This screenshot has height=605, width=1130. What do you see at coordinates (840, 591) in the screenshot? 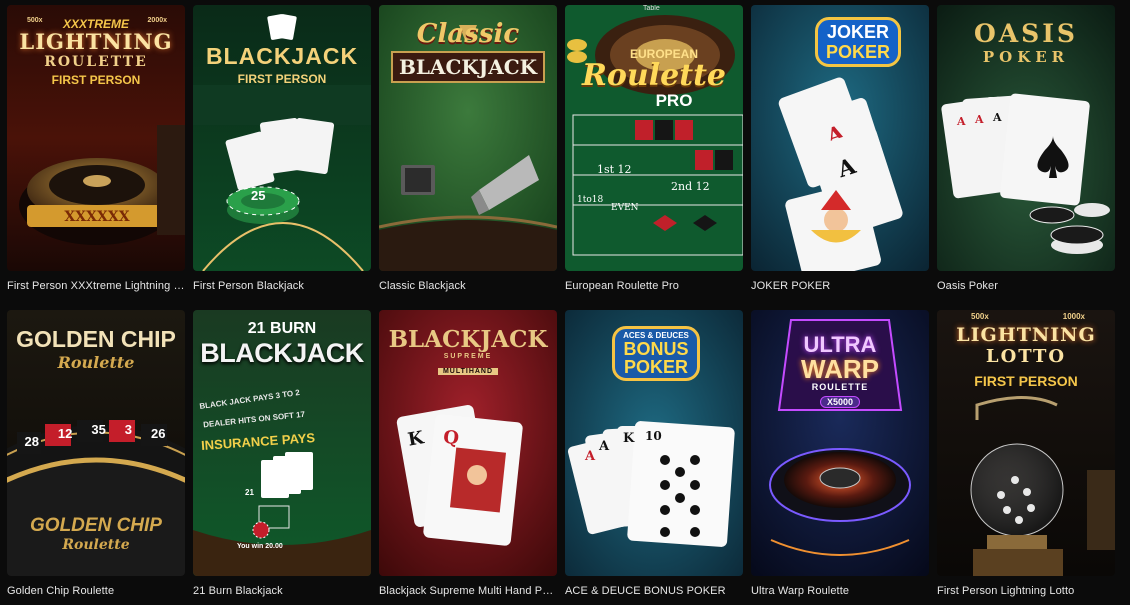
I see `game-title: Ultra Warp Roulette` at bounding box center [840, 591].